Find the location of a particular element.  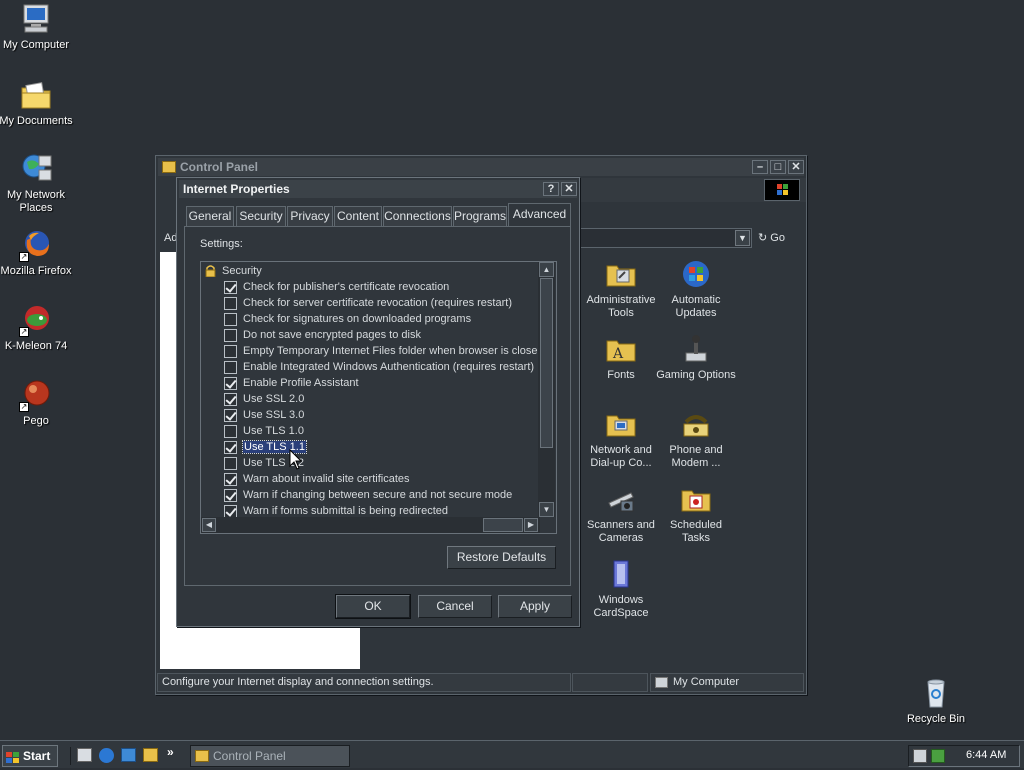

show-desktop-icon is located at coordinates (84, 755).